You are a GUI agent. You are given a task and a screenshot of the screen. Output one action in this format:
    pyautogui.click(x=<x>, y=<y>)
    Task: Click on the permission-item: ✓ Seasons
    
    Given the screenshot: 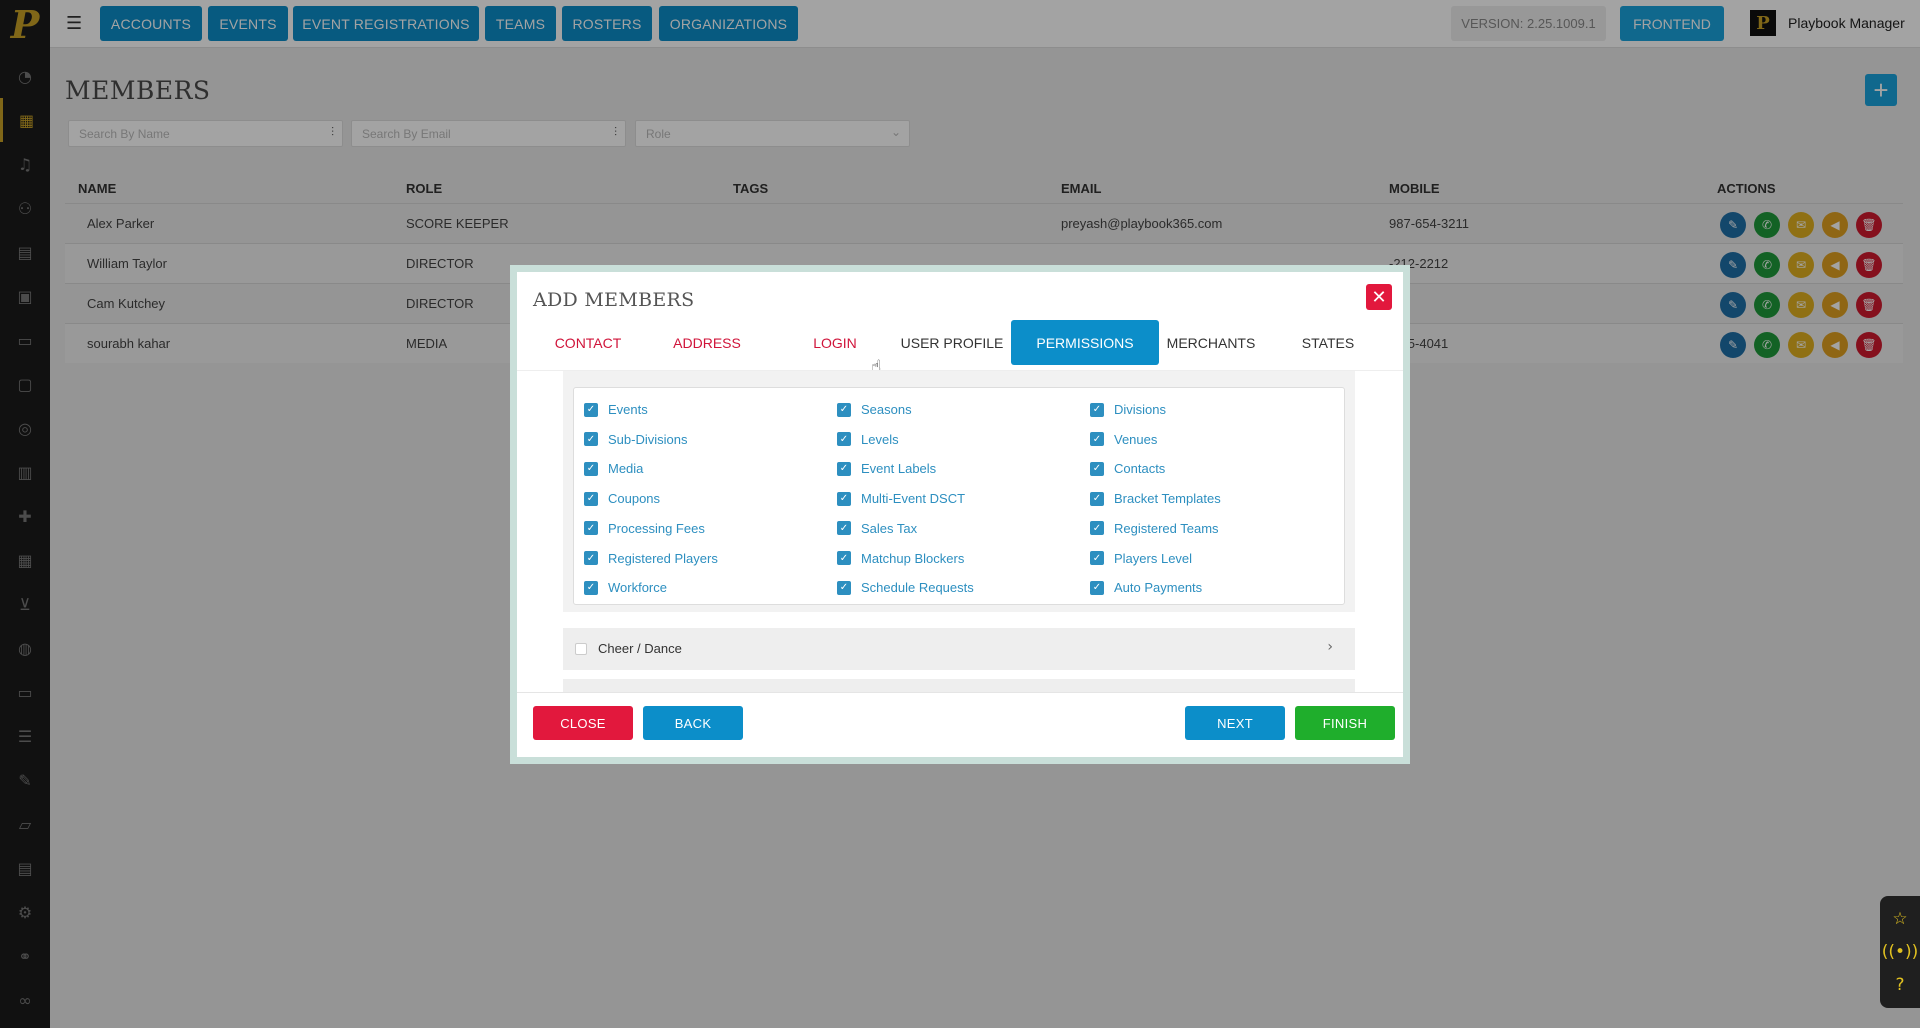 What is the action you would take?
    pyautogui.click(x=874, y=409)
    